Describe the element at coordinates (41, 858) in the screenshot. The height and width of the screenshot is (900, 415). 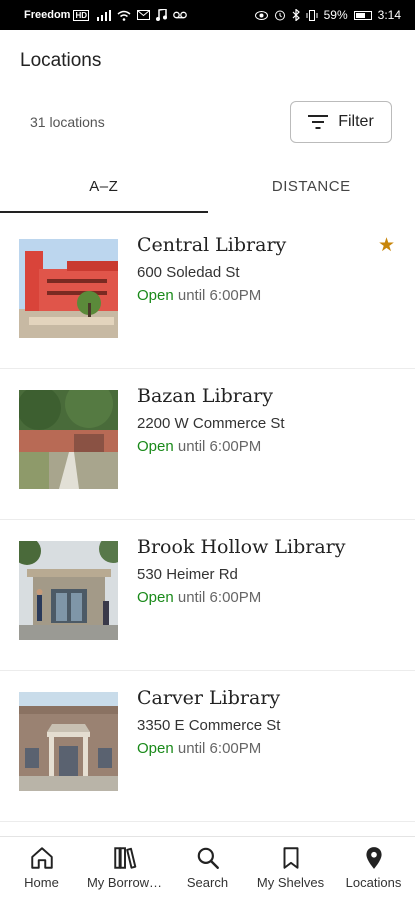
I see `home-icon` at that location.